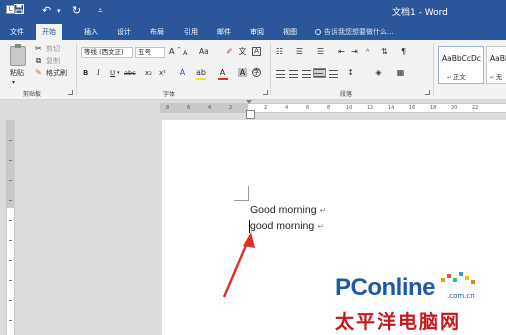  What do you see at coordinates (461, 296) in the screenshot?
I see `watermark-domain: .com.cn` at bounding box center [461, 296].